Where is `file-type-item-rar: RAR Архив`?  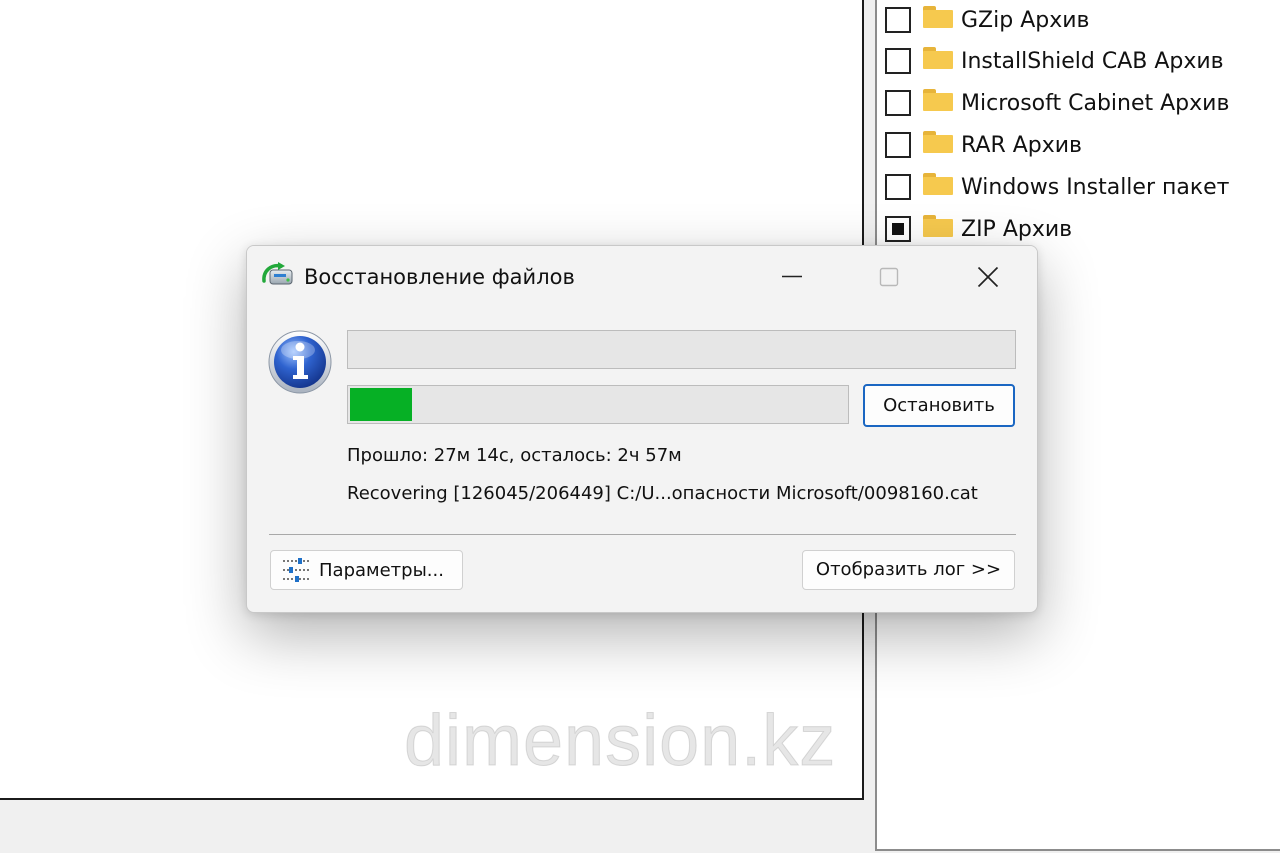
file-type-item-rar: RAR Архив is located at coordinates (1057, 145).